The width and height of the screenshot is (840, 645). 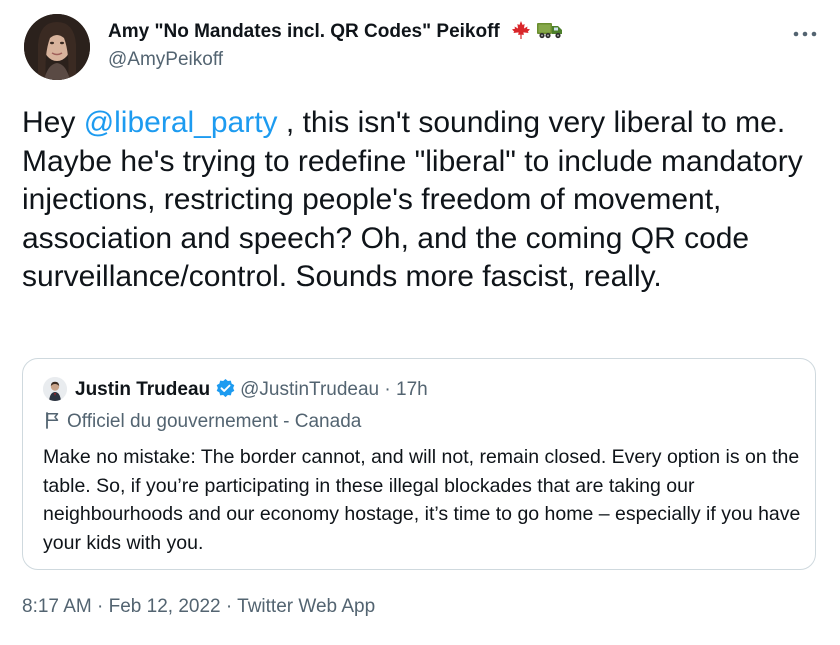 What do you see at coordinates (805, 31) in the screenshot?
I see `more-options-icon` at bounding box center [805, 31].